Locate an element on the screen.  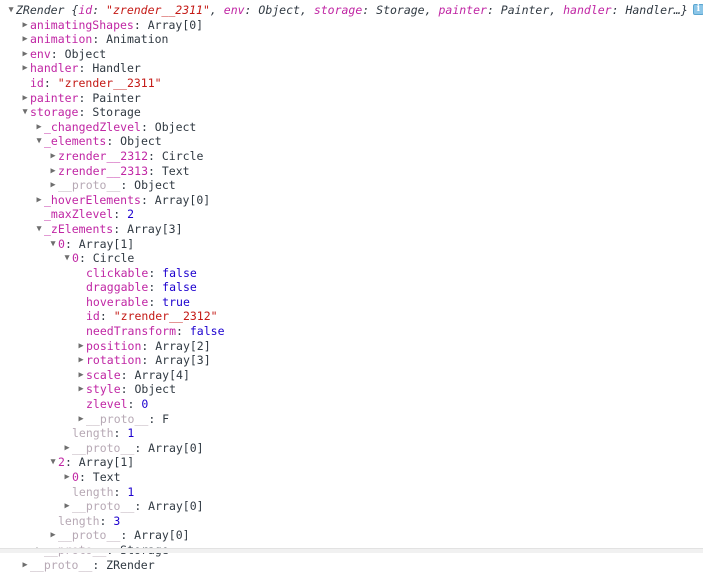
preview-key: storage is located at coordinates (338, 10).